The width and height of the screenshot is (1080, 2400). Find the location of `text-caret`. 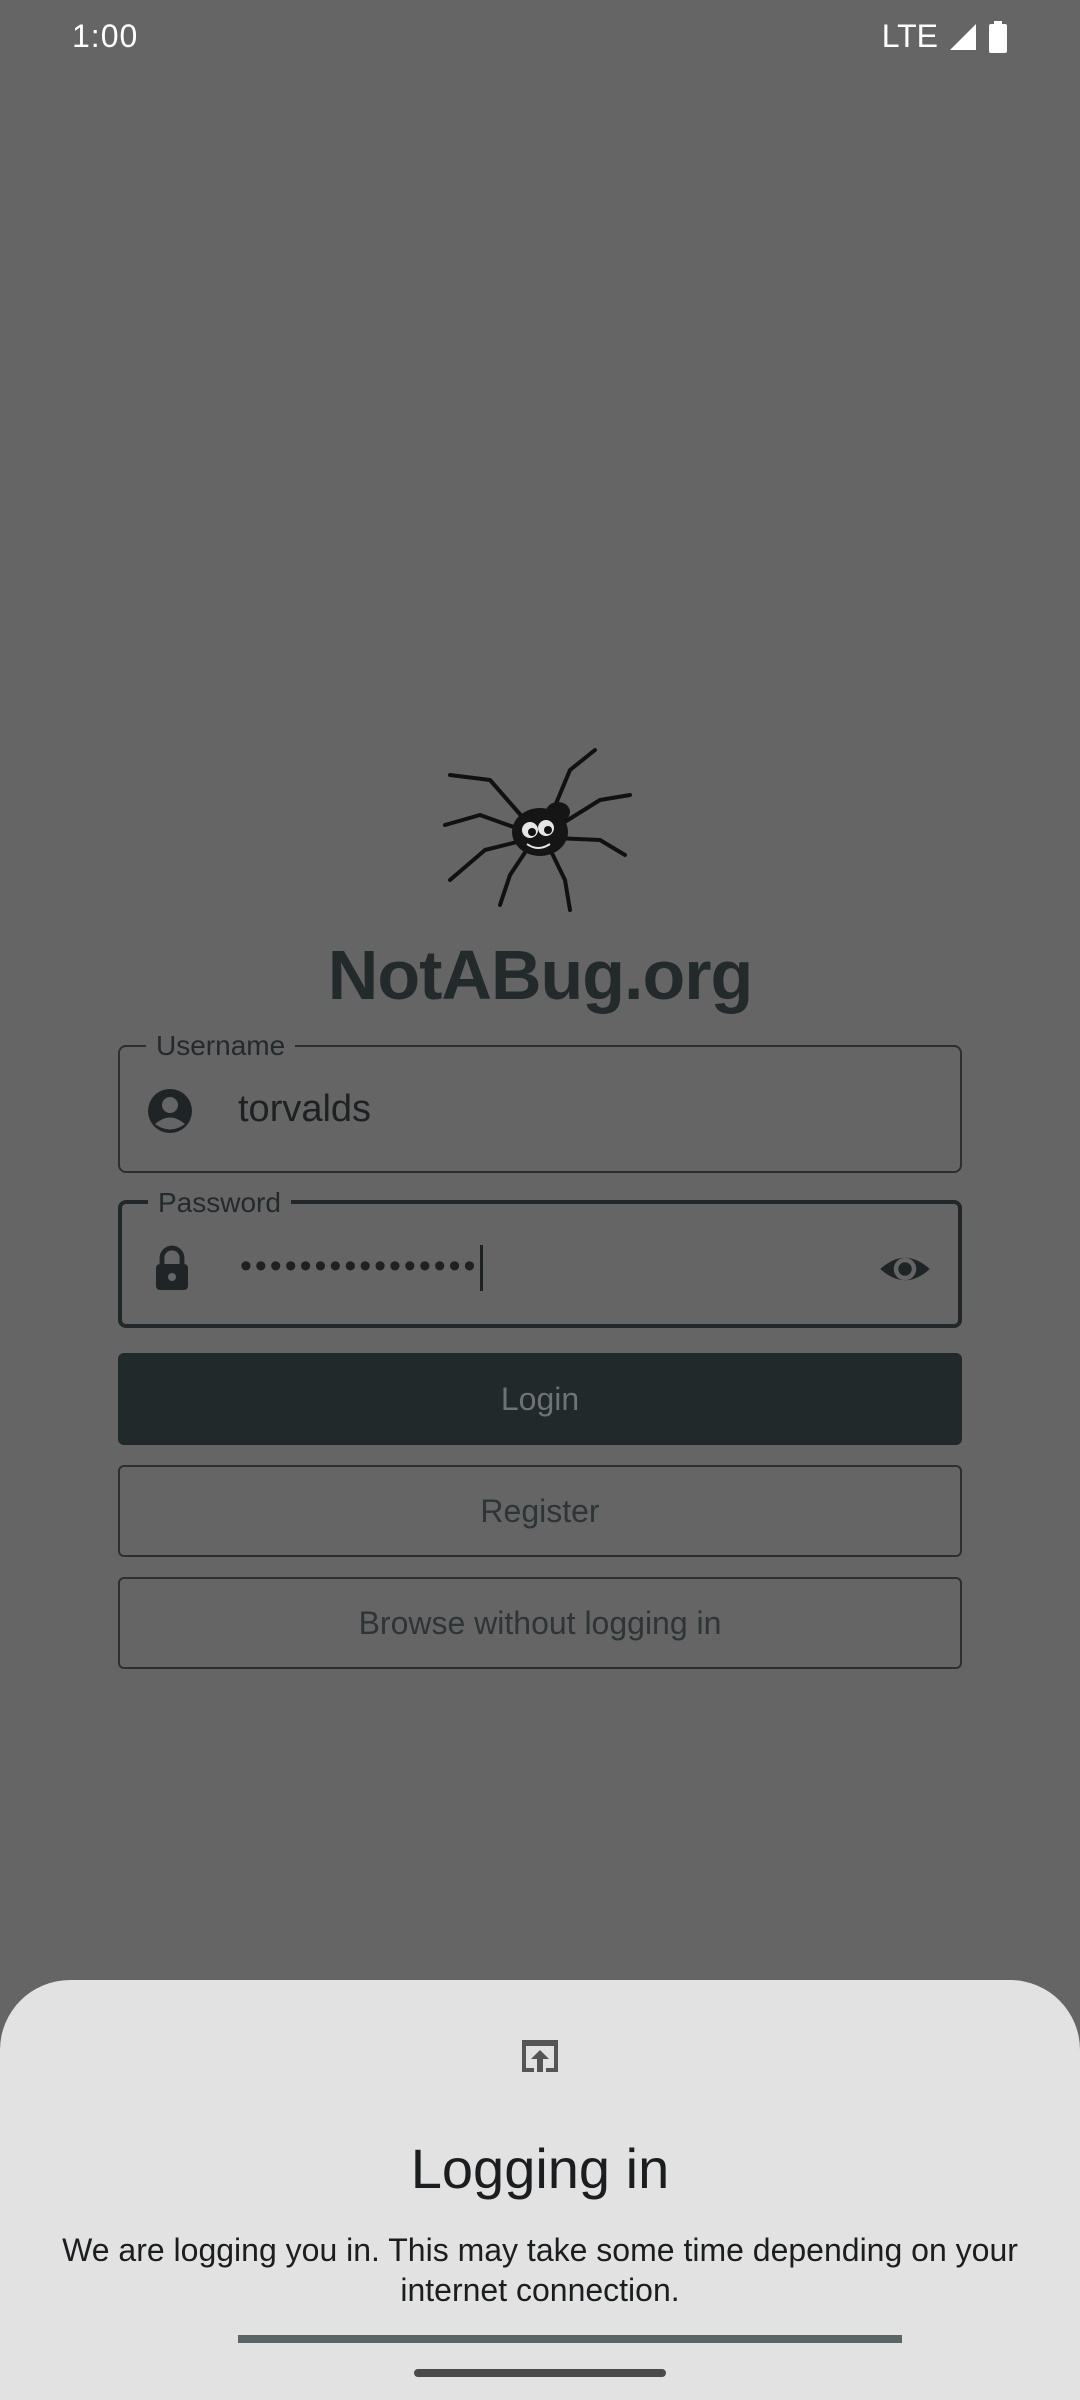

text-caret is located at coordinates (482, 1268).